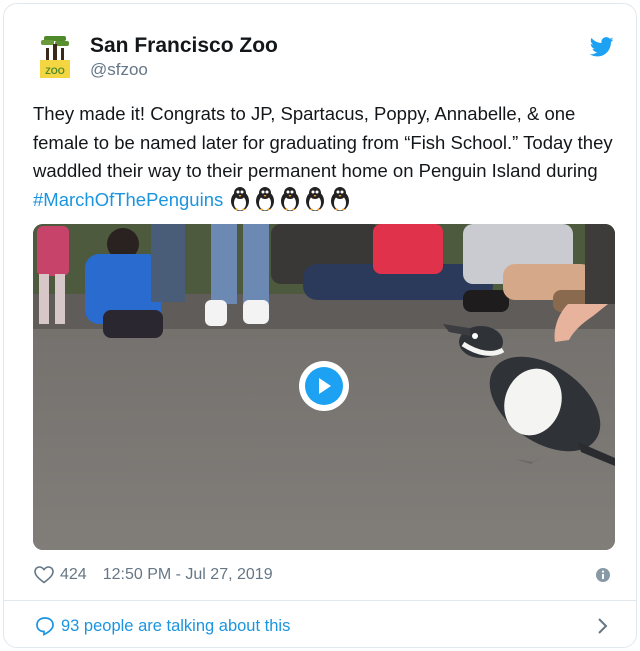  What do you see at coordinates (55, 71) in the screenshot?
I see `logo-text: ZOO` at bounding box center [55, 71].